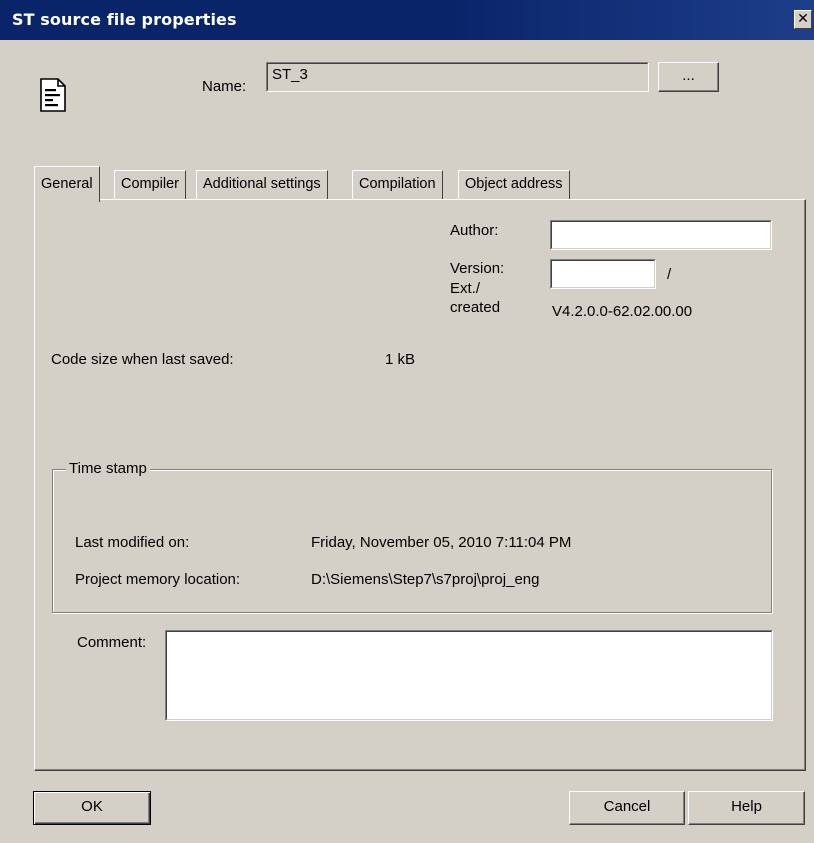 The height and width of the screenshot is (843, 814). What do you see at coordinates (53, 95) in the screenshot?
I see `document-icon` at bounding box center [53, 95].